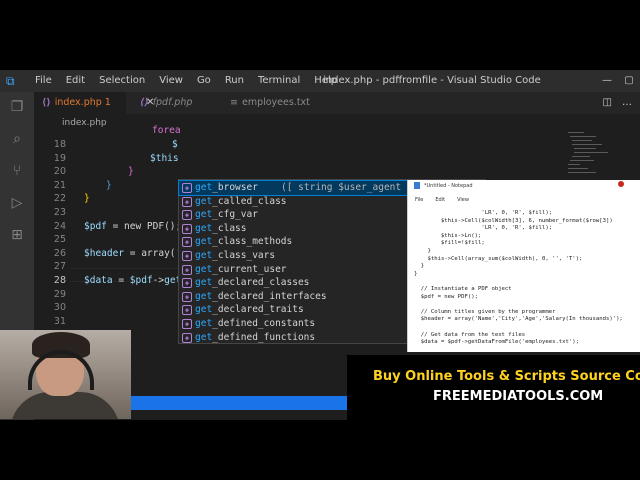 The height and width of the screenshot is (480, 640). What do you see at coordinates (17, 171) in the screenshot?
I see `source-control-icon: ⑂` at bounding box center [17, 171].